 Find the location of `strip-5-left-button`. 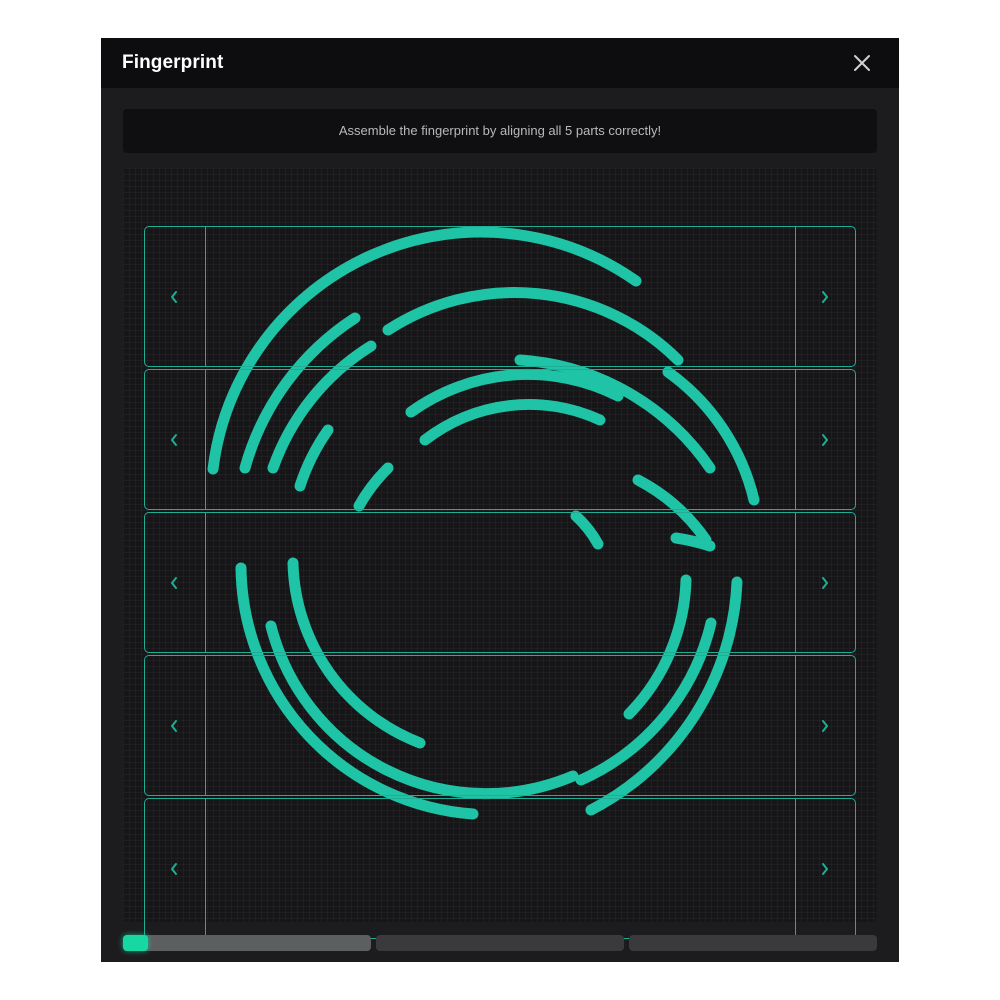

strip-5-left-button is located at coordinates (174, 868).